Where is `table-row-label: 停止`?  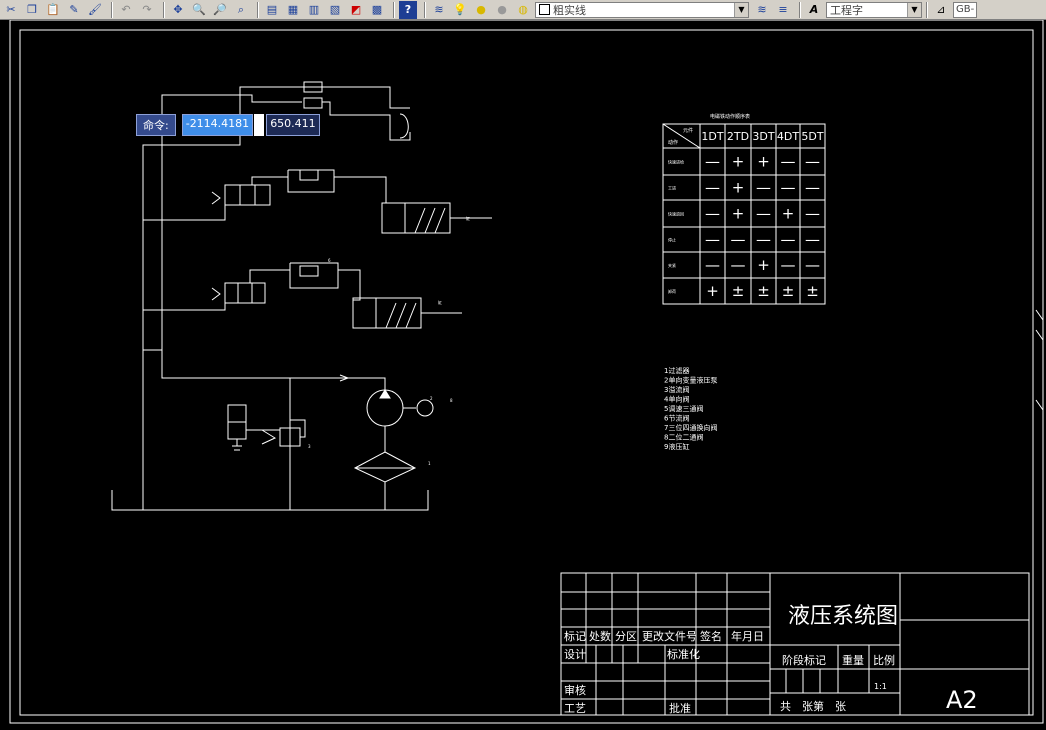
table-row-label: 停止 is located at coordinates (672, 240).